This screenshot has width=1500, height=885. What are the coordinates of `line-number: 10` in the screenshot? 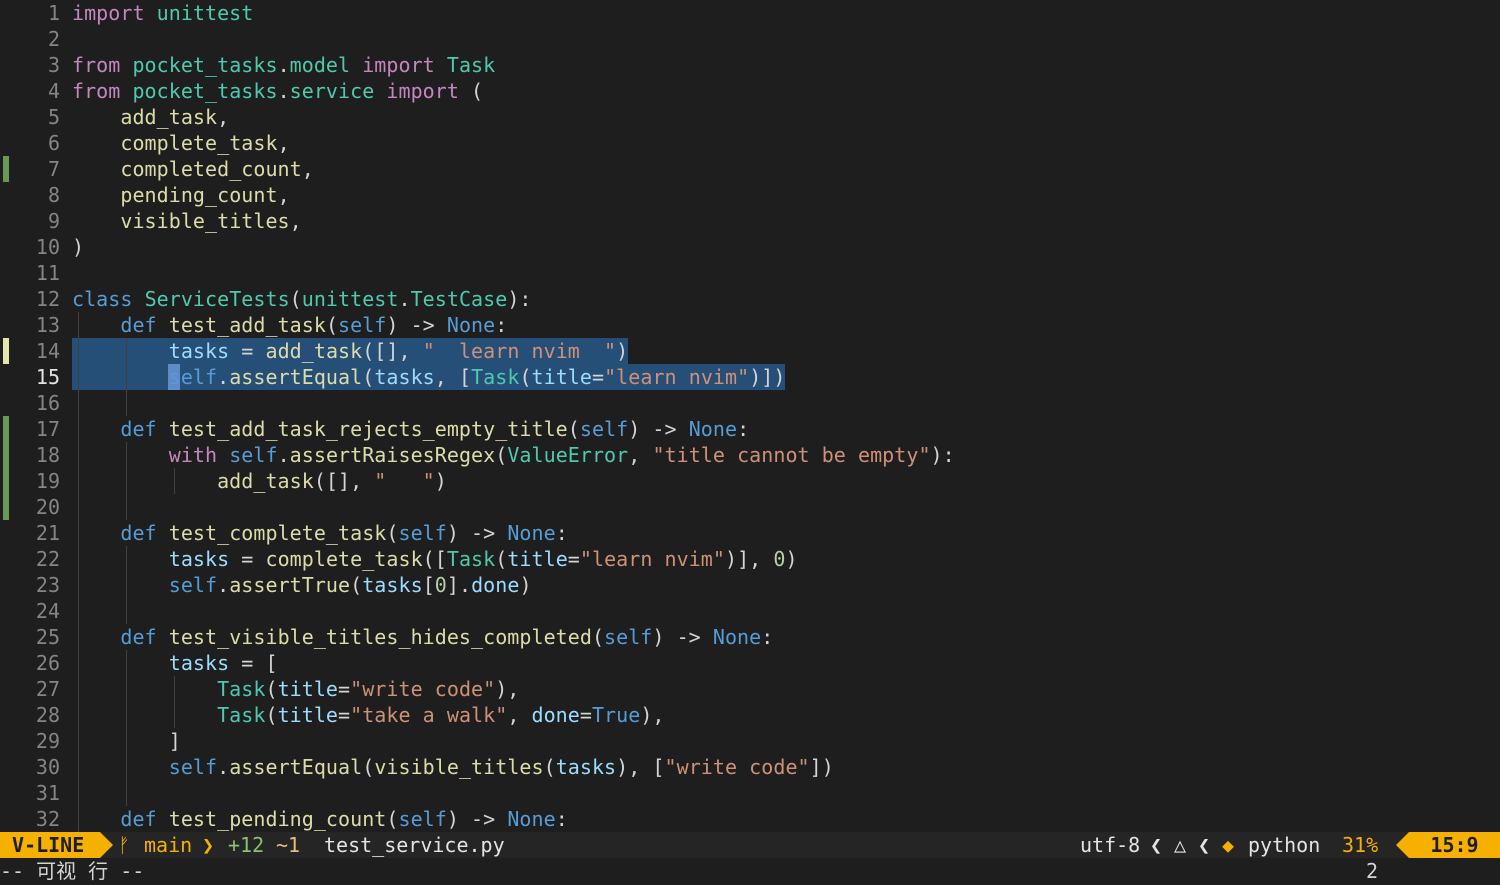 It's located at (47, 247).